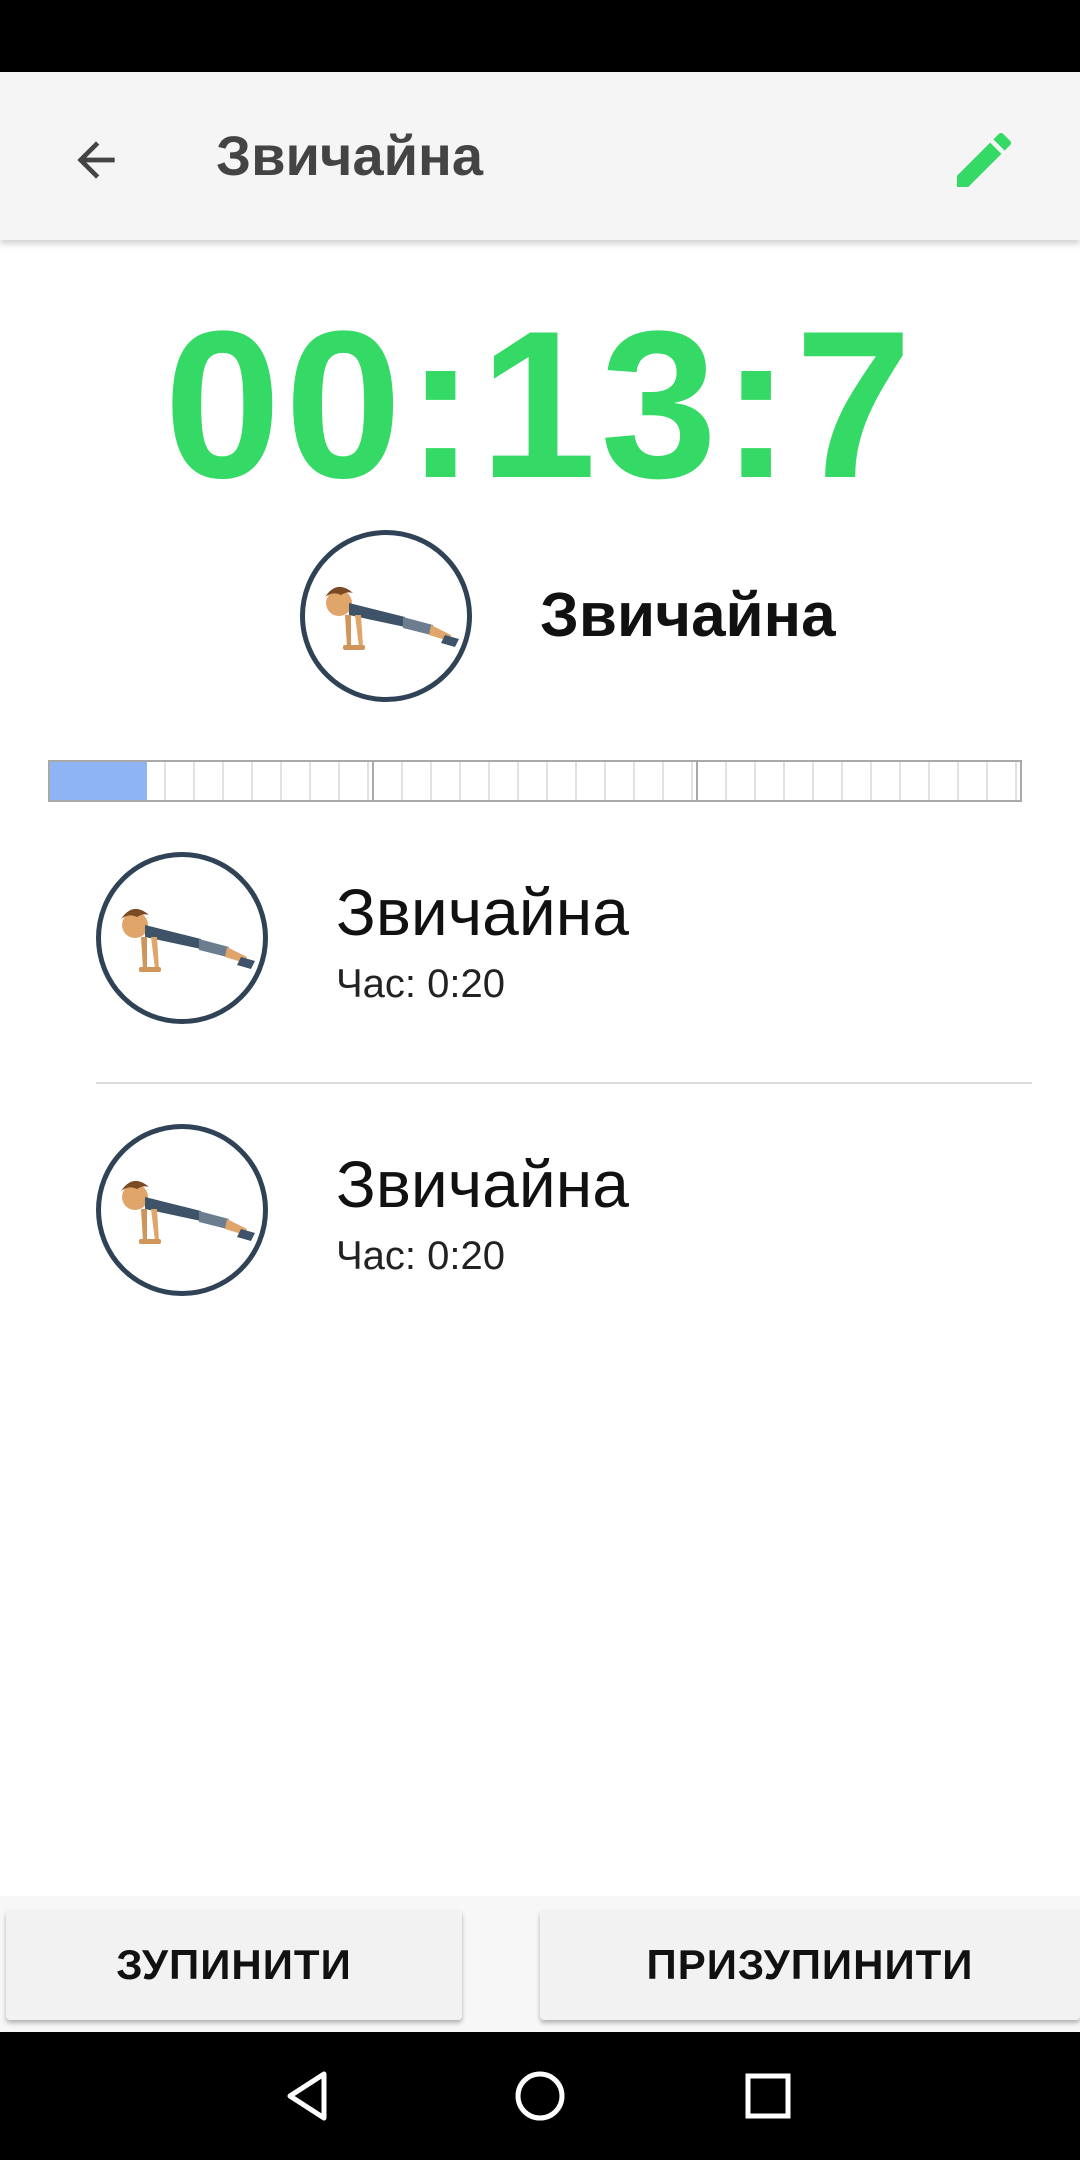 This screenshot has height=2160, width=1080. I want to click on current-exercise-avatar, so click(386, 616).